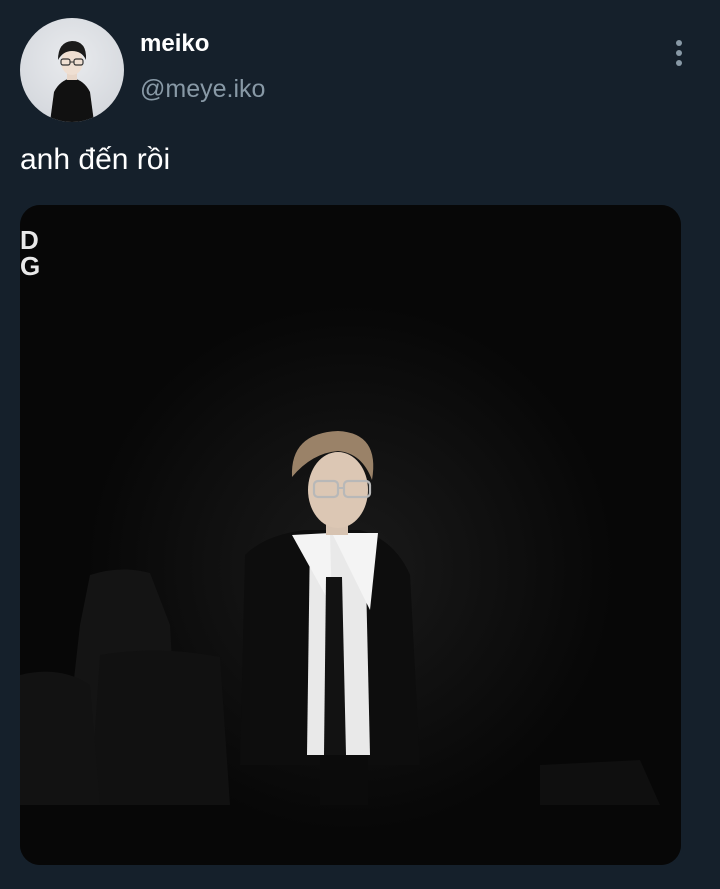 The height and width of the screenshot is (889, 720). I want to click on more-options-button, so click(679, 53).